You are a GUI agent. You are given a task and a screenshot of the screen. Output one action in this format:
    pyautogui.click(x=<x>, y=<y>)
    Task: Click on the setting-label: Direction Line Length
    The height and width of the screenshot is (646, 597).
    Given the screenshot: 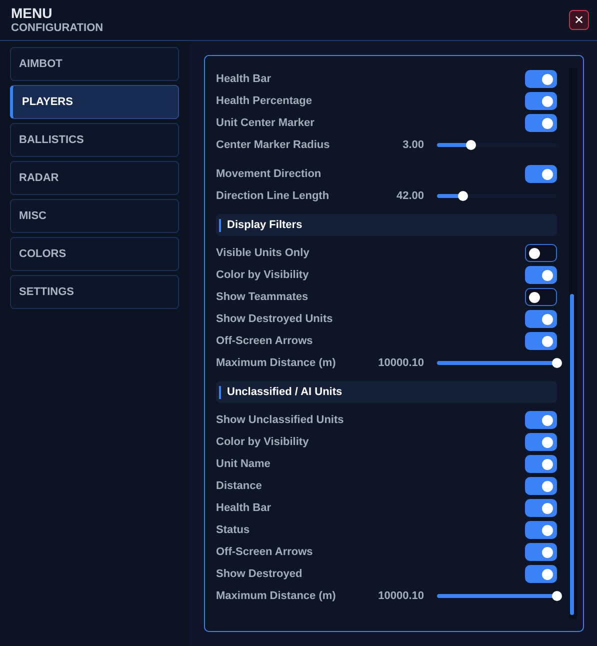 What is the action you would take?
    pyautogui.click(x=273, y=196)
    